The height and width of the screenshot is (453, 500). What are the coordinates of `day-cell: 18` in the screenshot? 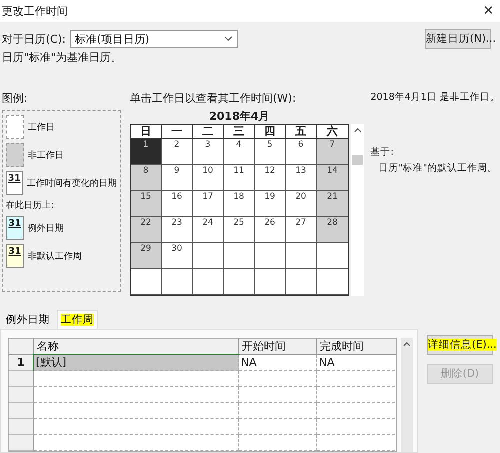 It's located at (239, 204).